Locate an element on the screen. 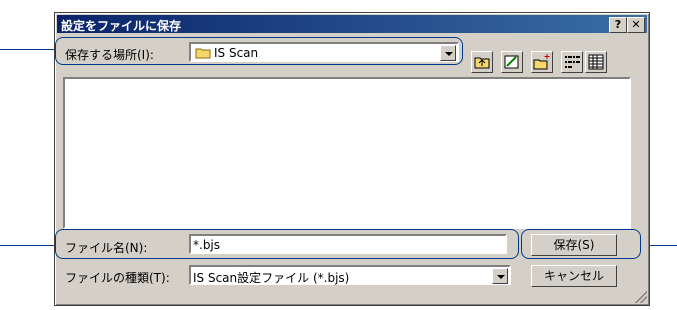 Image resolution: width=677 pixels, height=310 pixels. location-highlight is located at coordinates (259, 51).